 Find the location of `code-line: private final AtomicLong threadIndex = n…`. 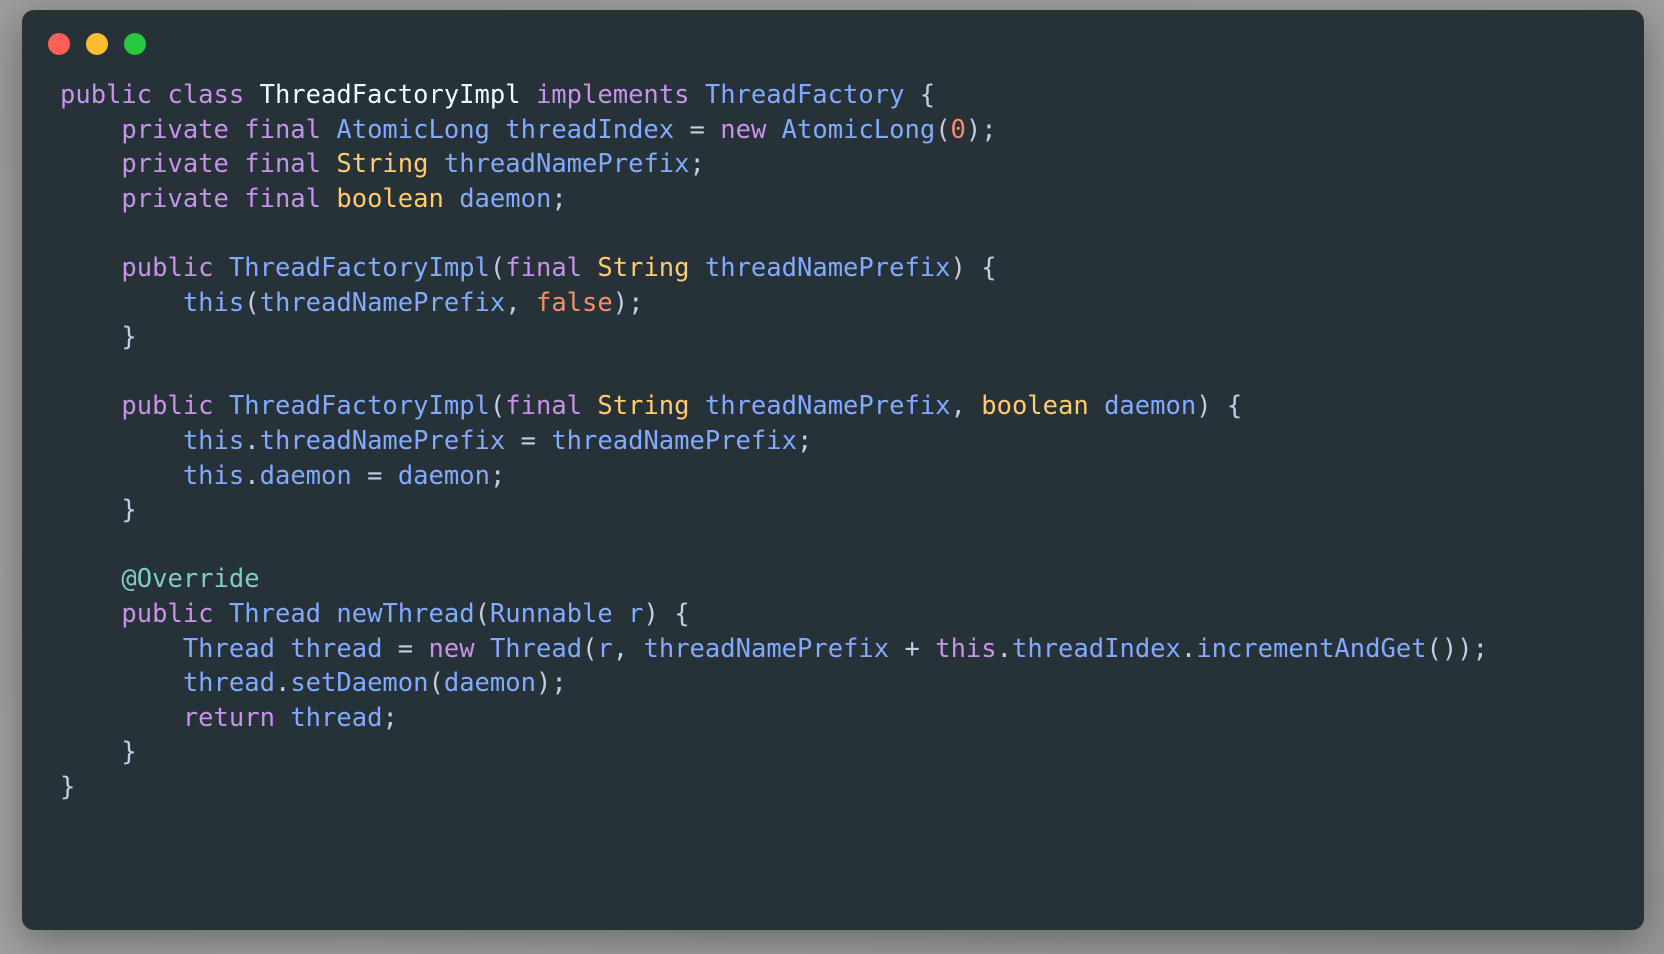

code-line: private final AtomicLong threadIndex = n… is located at coordinates (852, 130).